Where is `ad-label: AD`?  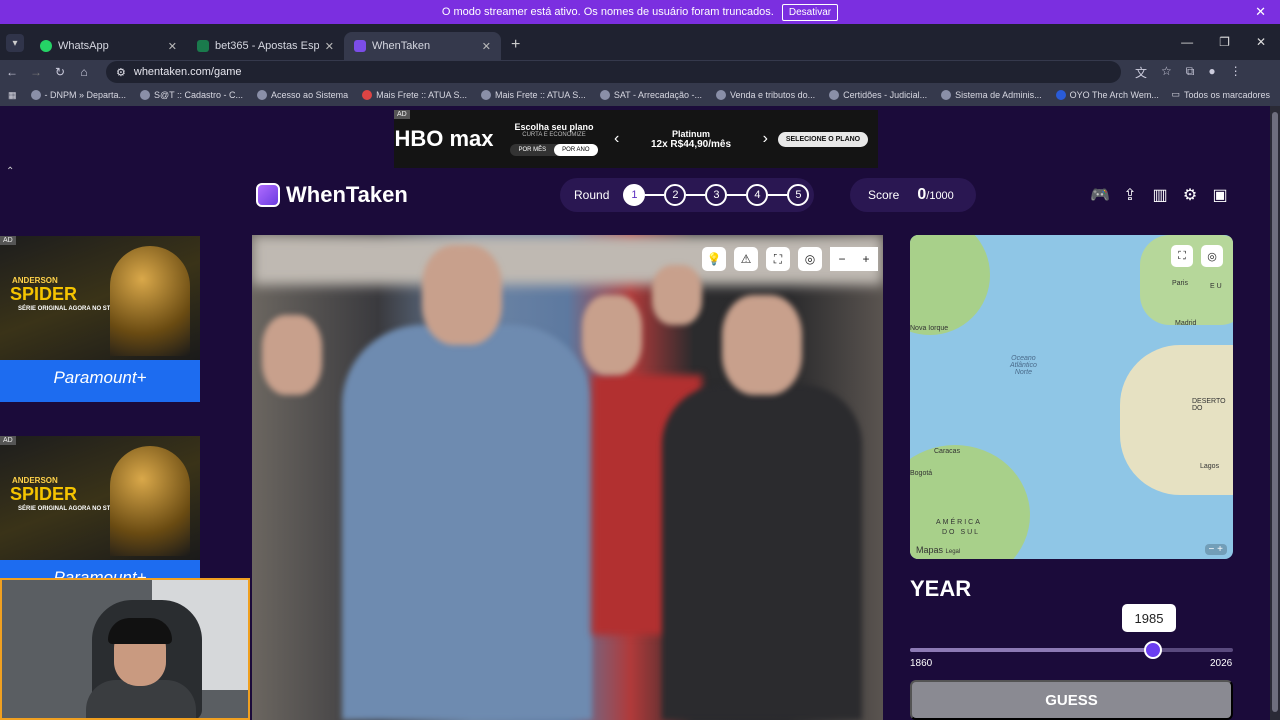
ad-label: AD is located at coordinates (402, 114).